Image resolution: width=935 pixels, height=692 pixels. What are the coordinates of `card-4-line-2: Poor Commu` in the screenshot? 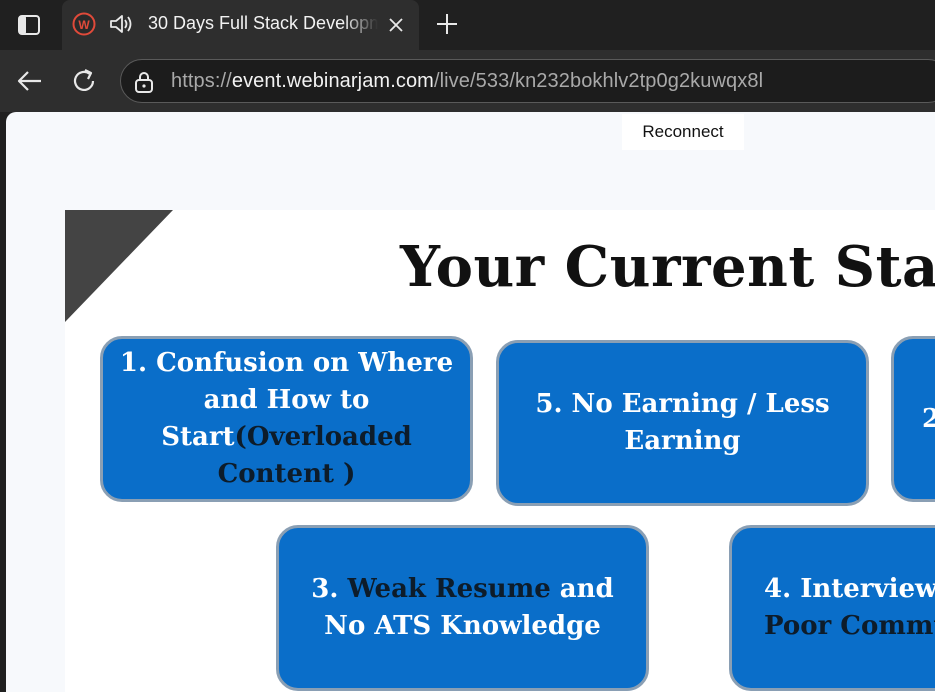 It's located at (849, 626).